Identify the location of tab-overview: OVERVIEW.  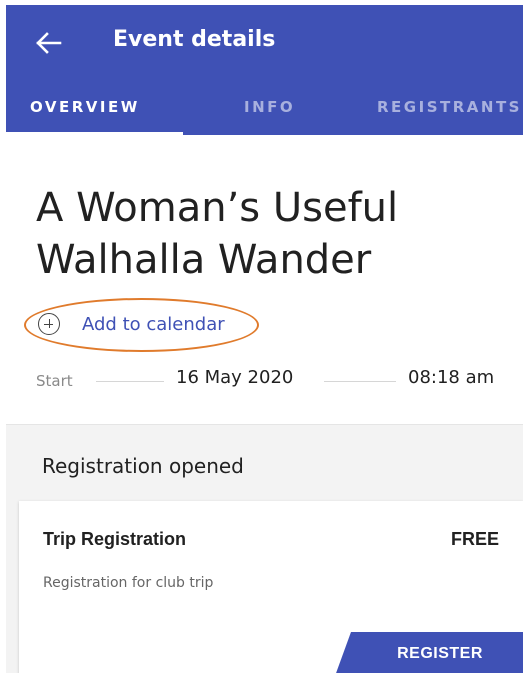
(85, 107).